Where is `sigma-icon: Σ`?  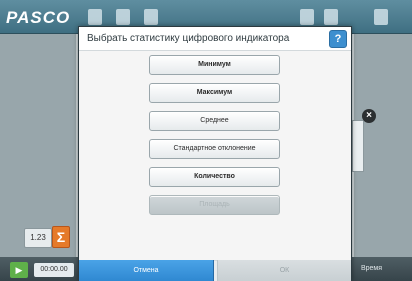 sigma-icon: Σ is located at coordinates (61, 237).